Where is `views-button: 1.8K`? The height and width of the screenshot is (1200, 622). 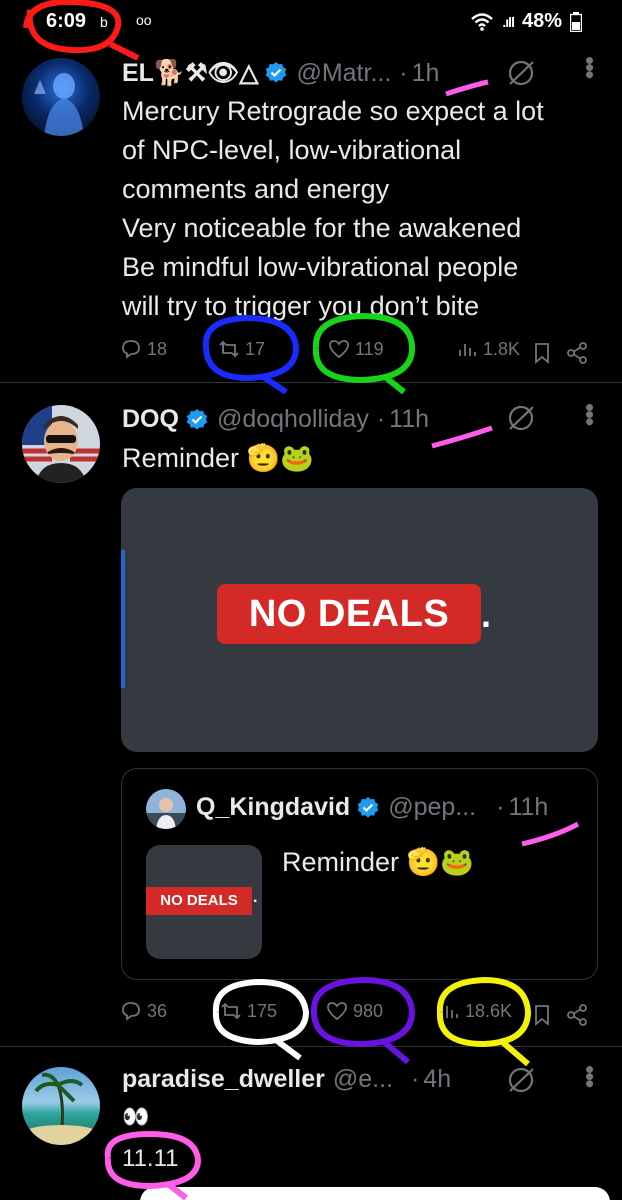 views-button: 1.8K is located at coordinates (488, 349).